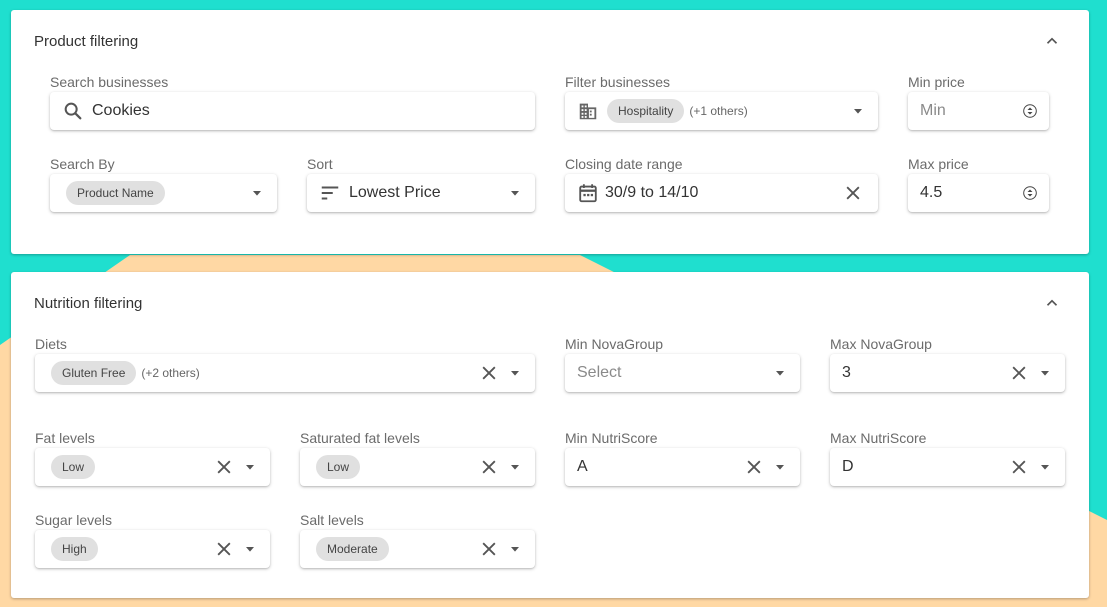 Image resolution: width=1107 pixels, height=607 pixels. Describe the element at coordinates (332, 520) in the screenshot. I see `salt-levels-label: Salt levels` at that location.